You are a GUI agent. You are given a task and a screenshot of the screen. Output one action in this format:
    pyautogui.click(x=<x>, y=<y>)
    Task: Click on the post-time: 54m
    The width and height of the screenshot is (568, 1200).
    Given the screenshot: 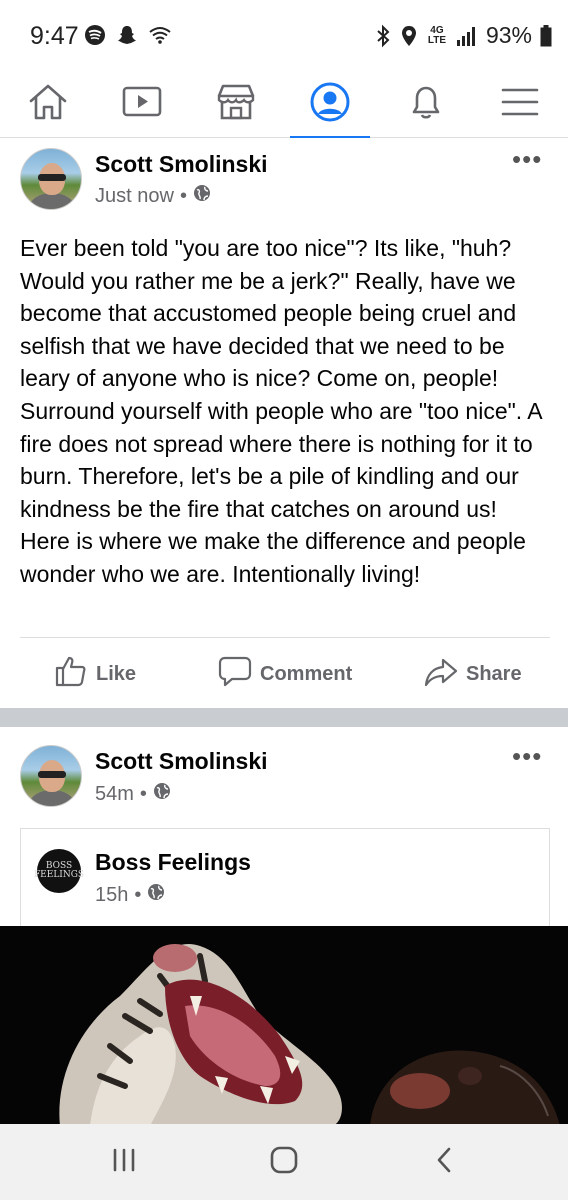 What is the action you would take?
    pyautogui.click(x=114, y=794)
    